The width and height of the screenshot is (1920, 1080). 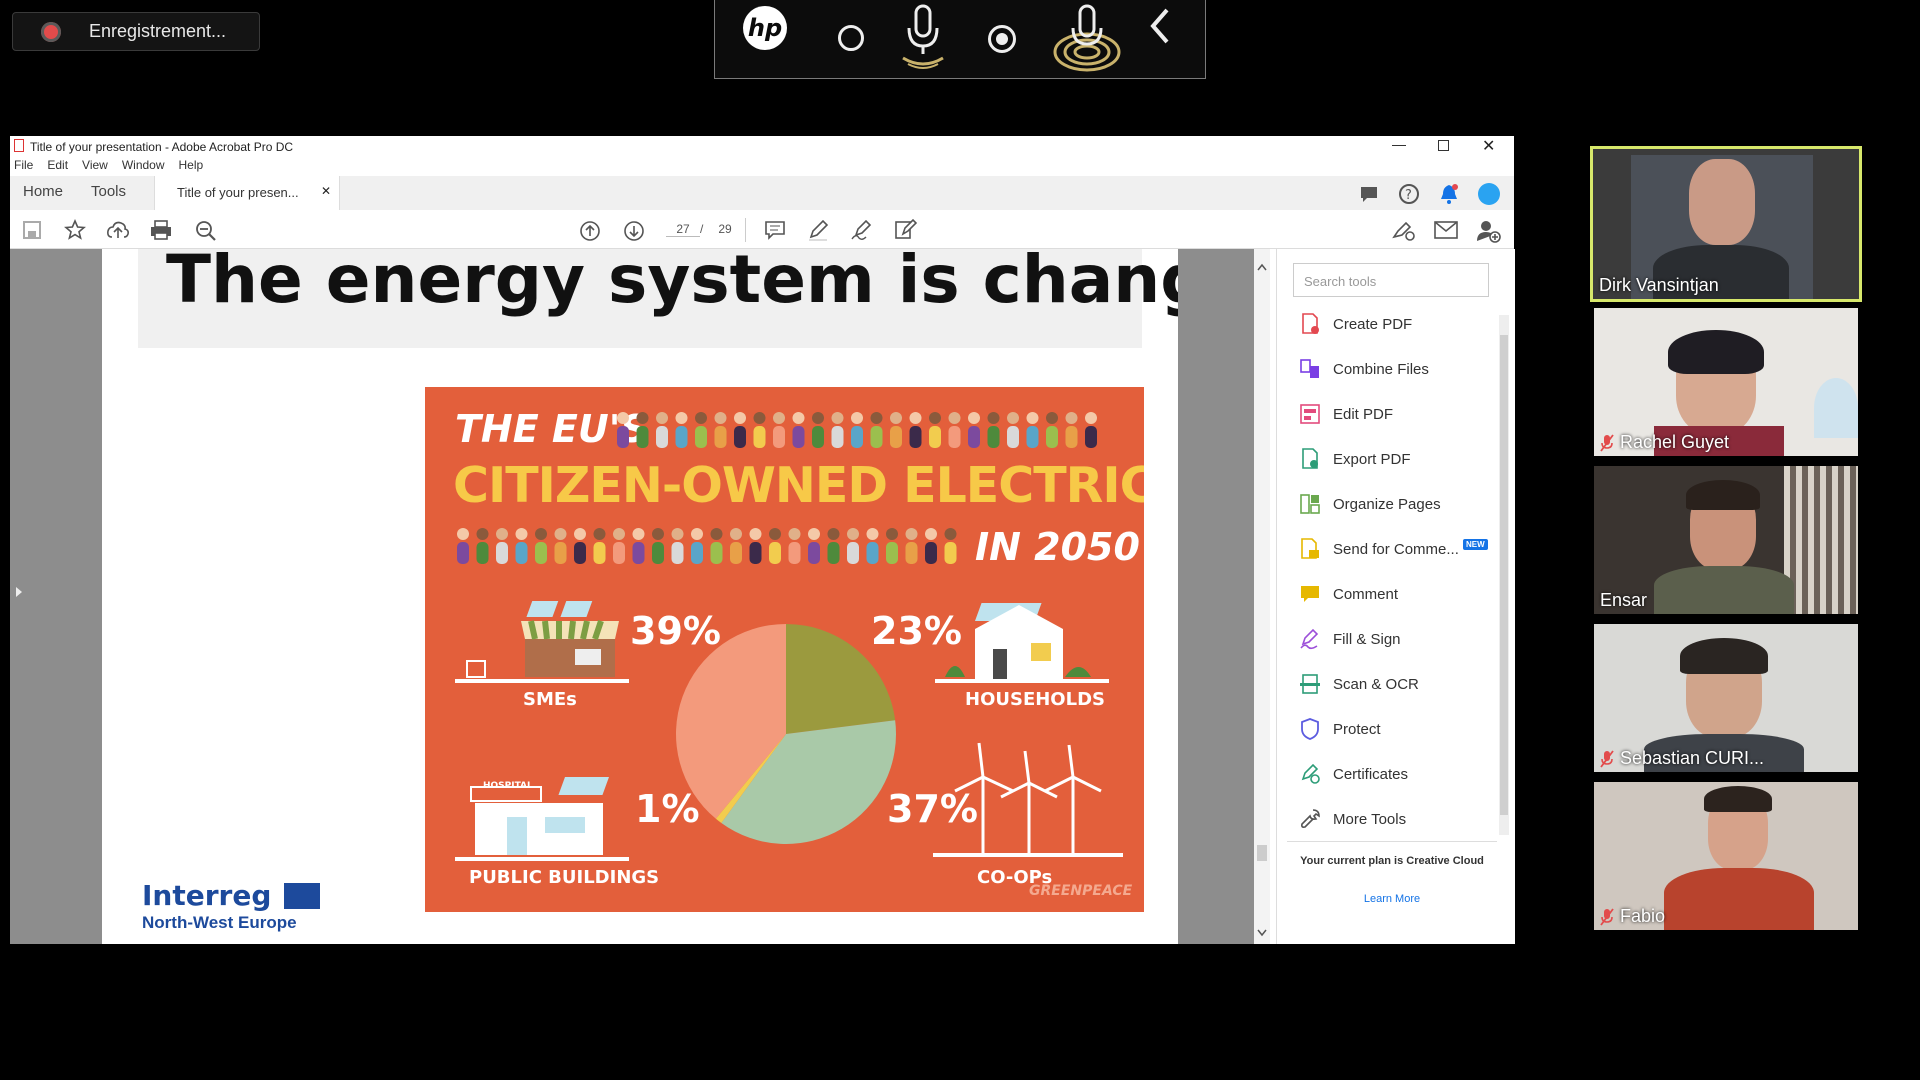 What do you see at coordinates (75, 230) in the screenshot?
I see `star-icon` at bounding box center [75, 230].